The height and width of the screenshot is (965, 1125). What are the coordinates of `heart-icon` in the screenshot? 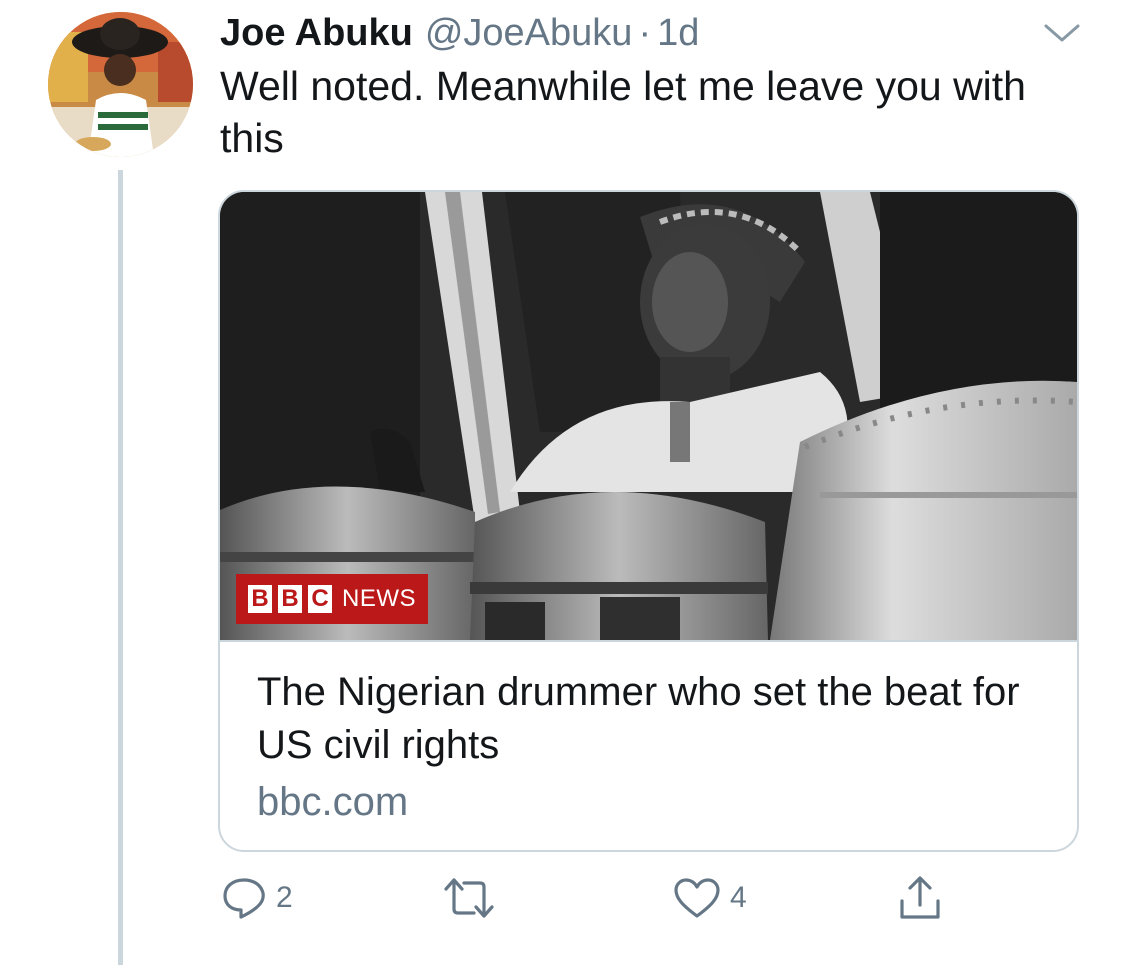 It's located at (697, 898).